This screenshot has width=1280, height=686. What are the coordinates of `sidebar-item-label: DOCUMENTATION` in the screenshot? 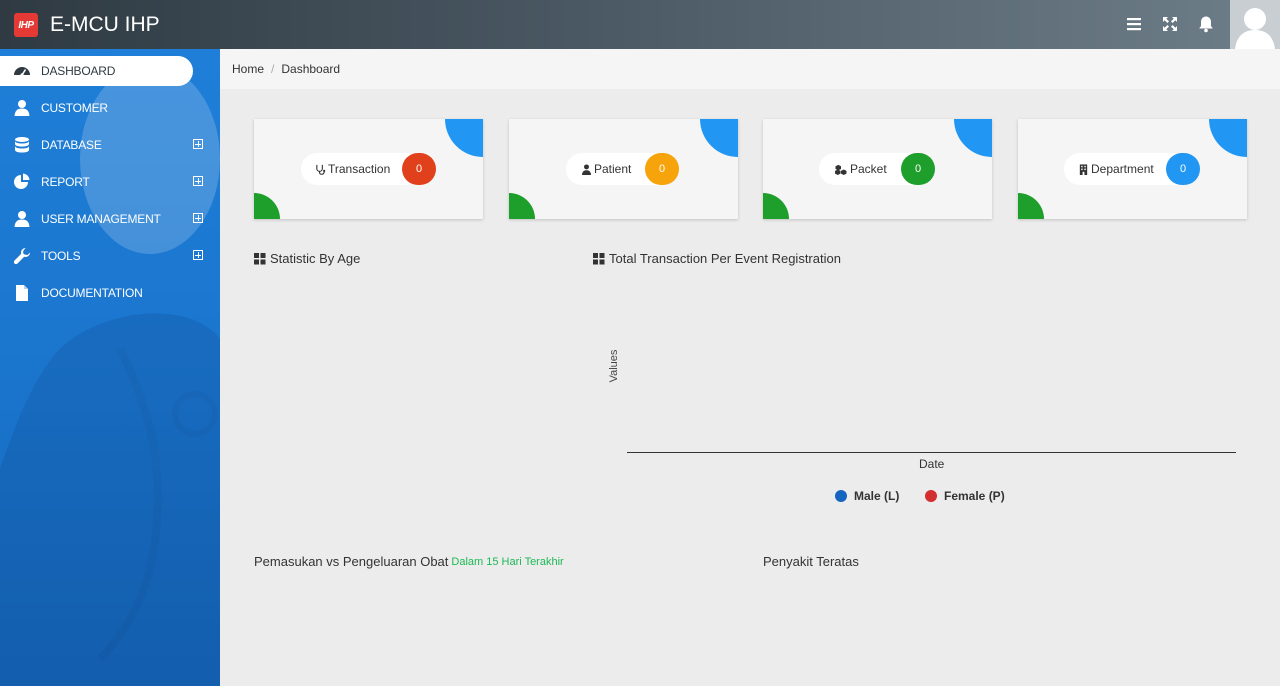 It's located at (92, 293).